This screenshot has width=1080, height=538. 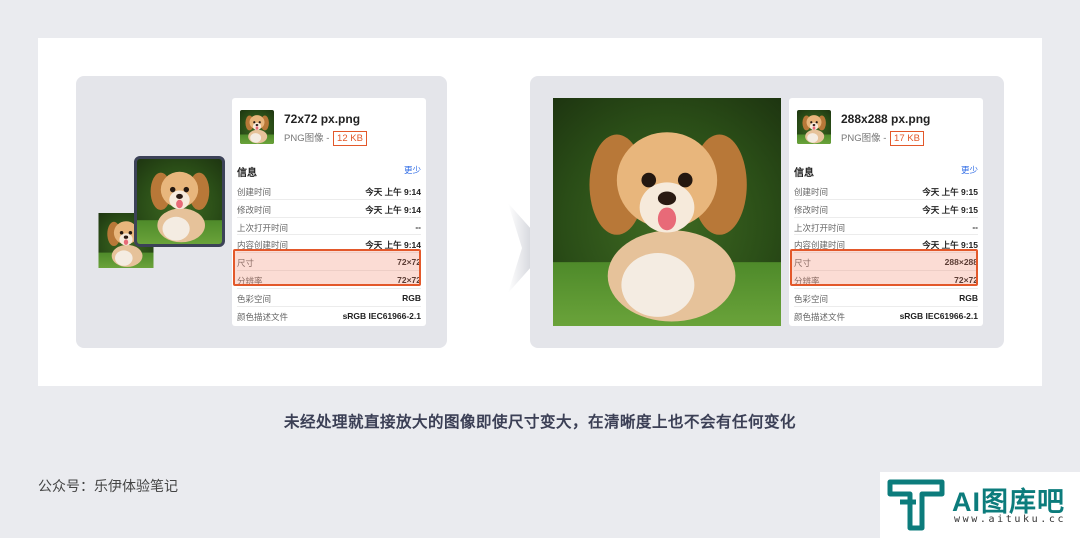 I want to click on watermark-logo: AI图库吧 www.aituku.cc, so click(x=980, y=505).